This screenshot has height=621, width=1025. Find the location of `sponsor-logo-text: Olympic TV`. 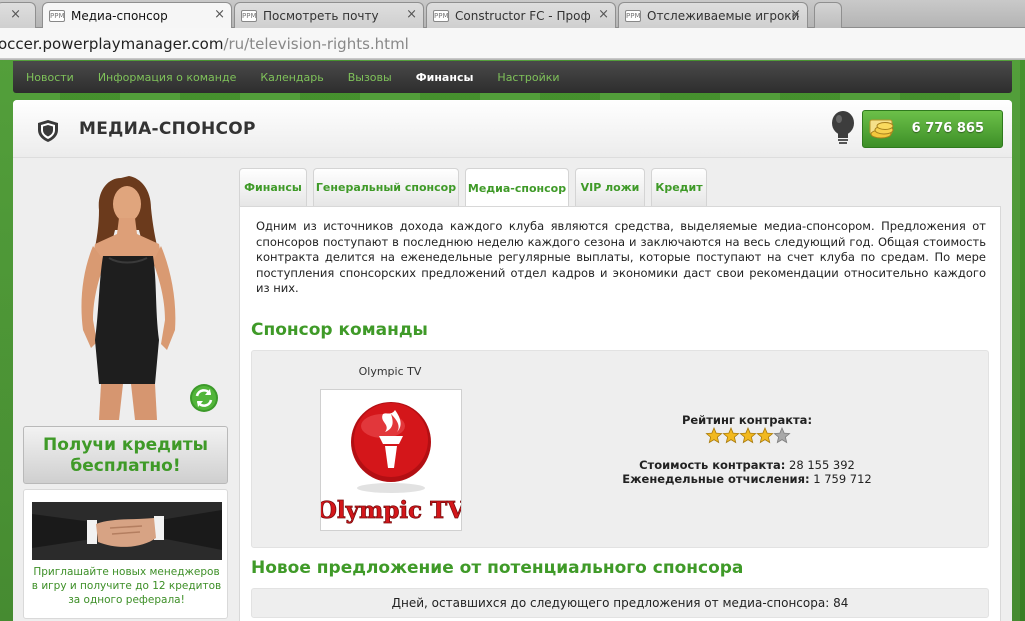

sponsor-logo-text: Olympic TV is located at coordinates (391, 510).